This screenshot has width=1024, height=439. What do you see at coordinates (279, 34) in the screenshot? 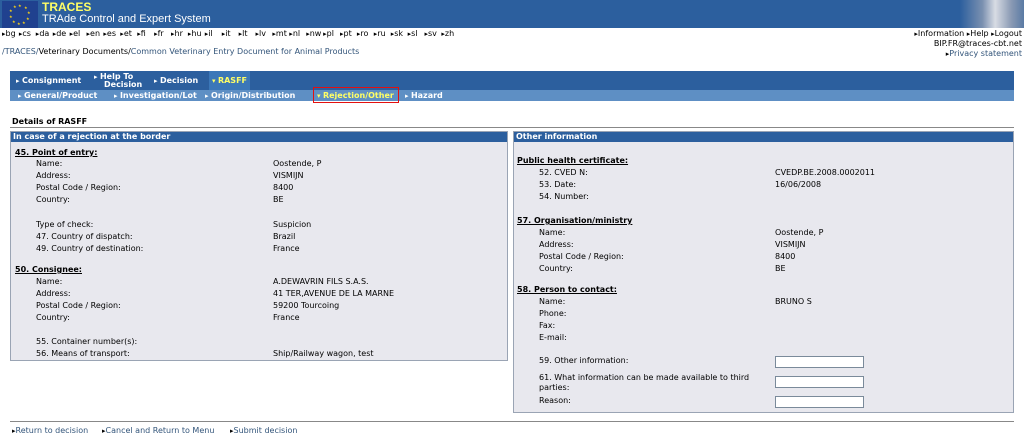
I see `language-link-mt: mt` at bounding box center [279, 34].